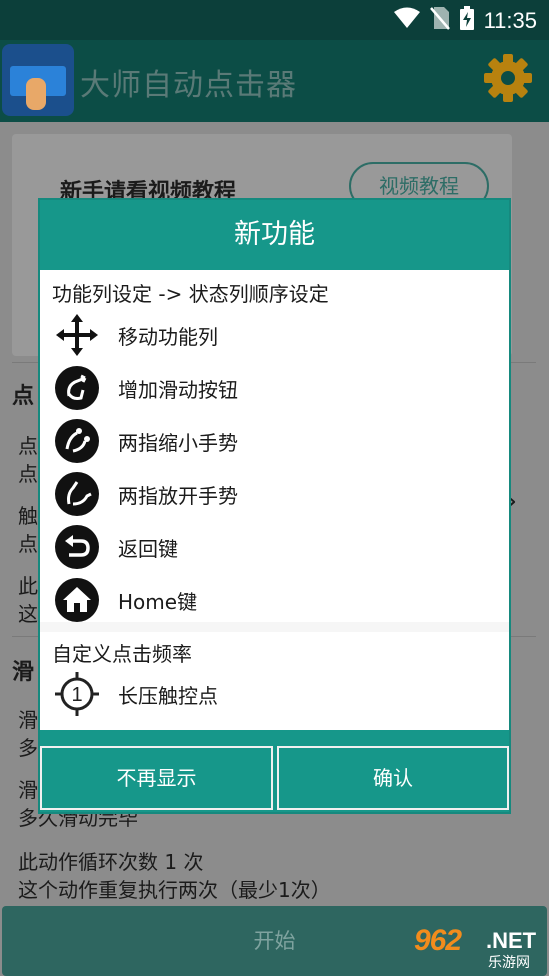 This screenshot has width=549, height=976. I want to click on wifi-icon, so click(406, 20).